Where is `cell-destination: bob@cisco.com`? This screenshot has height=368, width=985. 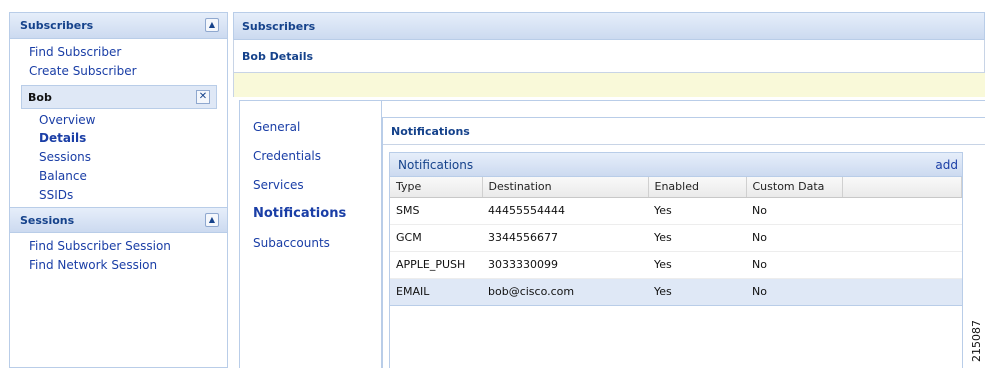
cell-destination: bob@cisco.com is located at coordinates (565, 291).